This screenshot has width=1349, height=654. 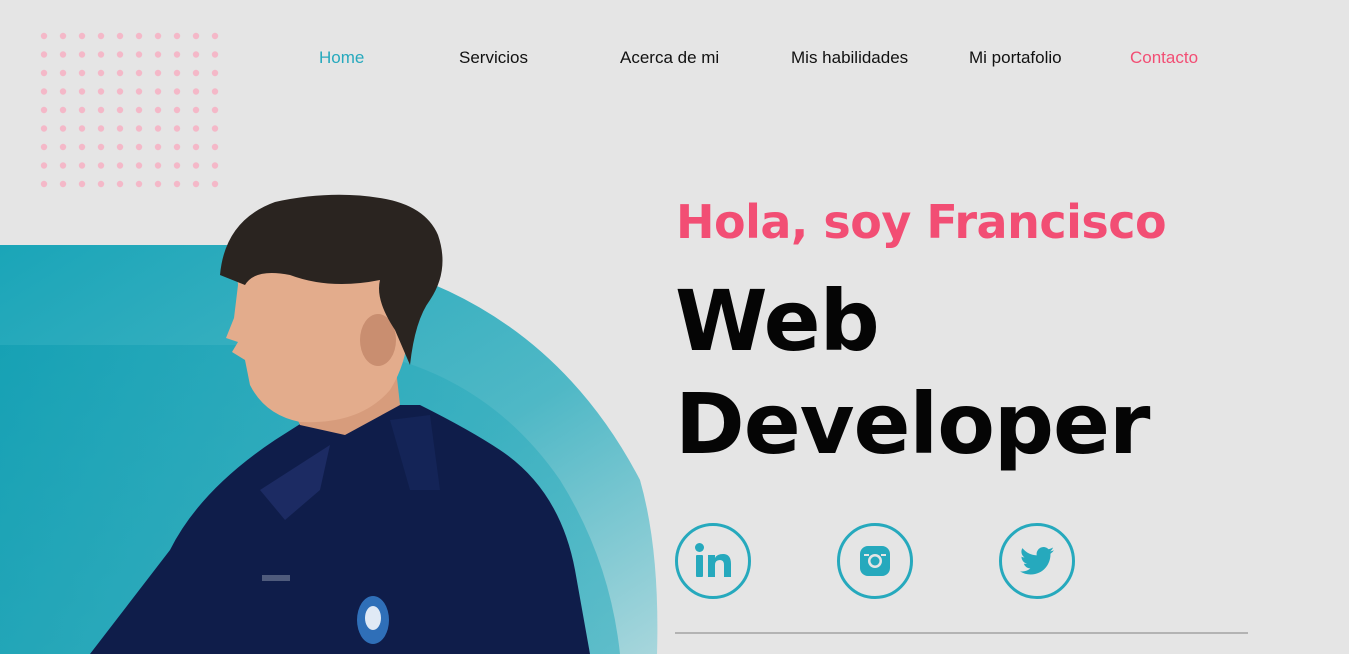 What do you see at coordinates (961, 633) in the screenshot?
I see `section-divider` at bounding box center [961, 633].